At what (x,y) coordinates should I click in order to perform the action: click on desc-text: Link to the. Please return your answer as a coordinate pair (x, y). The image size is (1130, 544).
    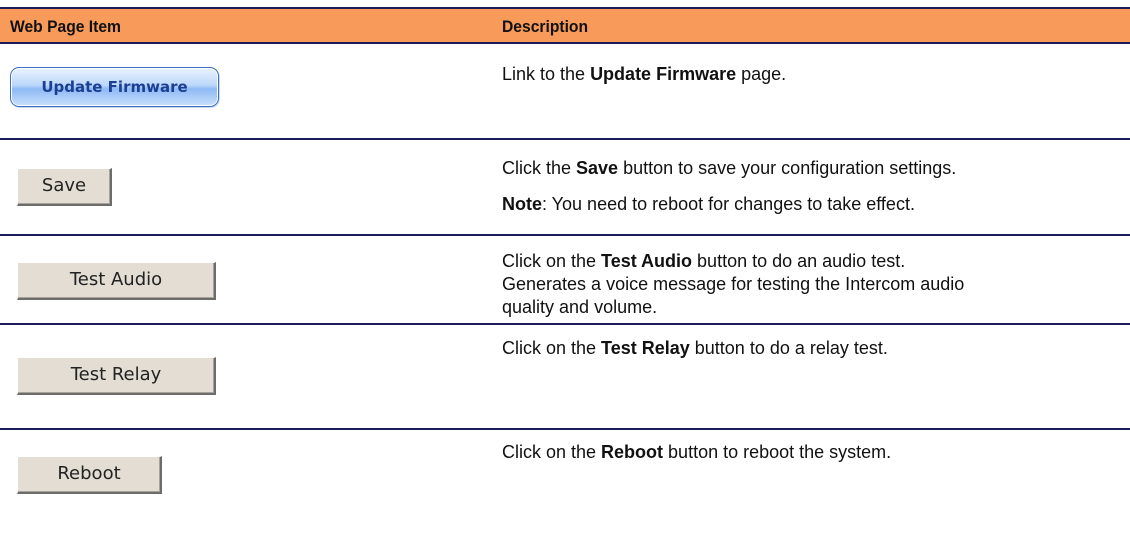
    Looking at the image, I should click on (546, 74).